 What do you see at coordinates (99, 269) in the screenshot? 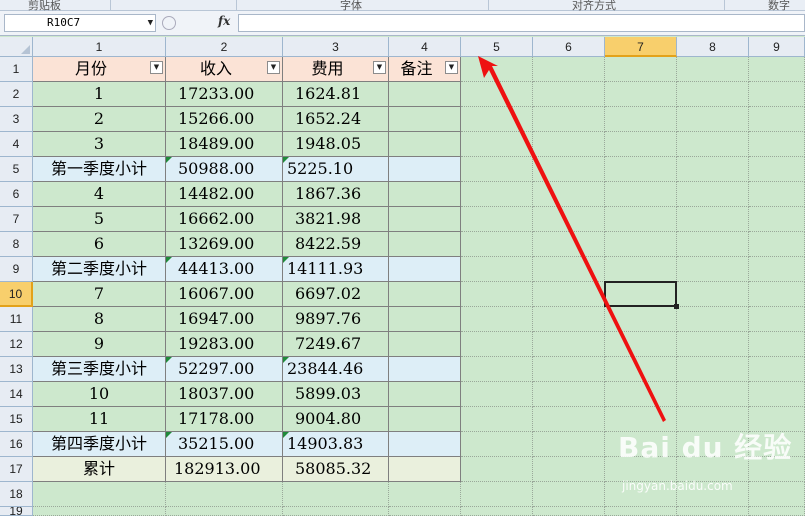
I see `table-cell-month: 第二季度小计` at bounding box center [99, 269].